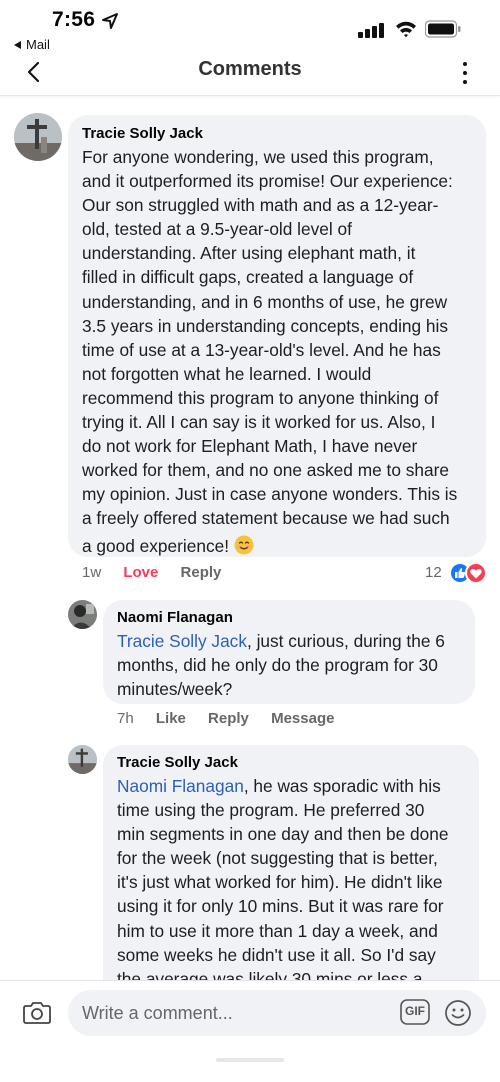 The height and width of the screenshot is (1082, 500). I want to click on battery-icon, so click(443, 29).